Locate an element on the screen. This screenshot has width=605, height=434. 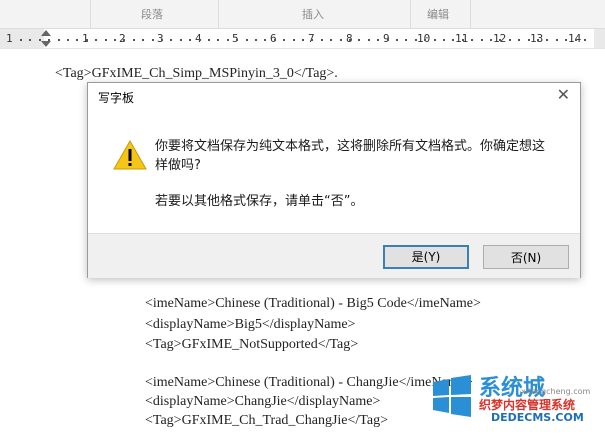
yes-button: 是(Y) is located at coordinates (426, 257).